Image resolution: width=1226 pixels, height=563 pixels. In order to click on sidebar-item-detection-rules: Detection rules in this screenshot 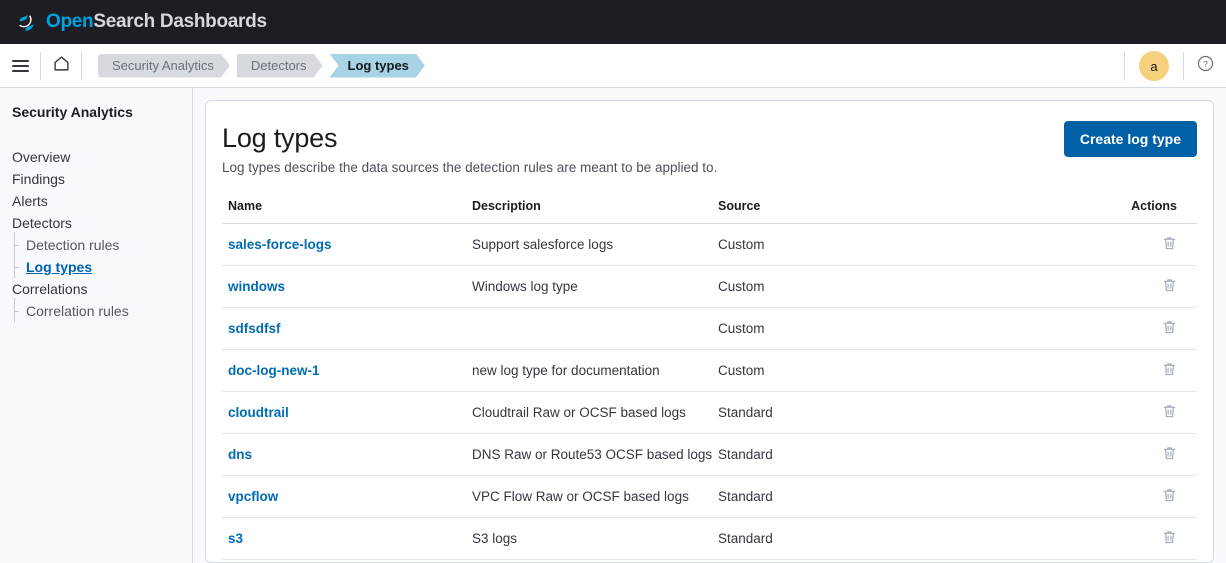, I will do `click(102, 244)`.